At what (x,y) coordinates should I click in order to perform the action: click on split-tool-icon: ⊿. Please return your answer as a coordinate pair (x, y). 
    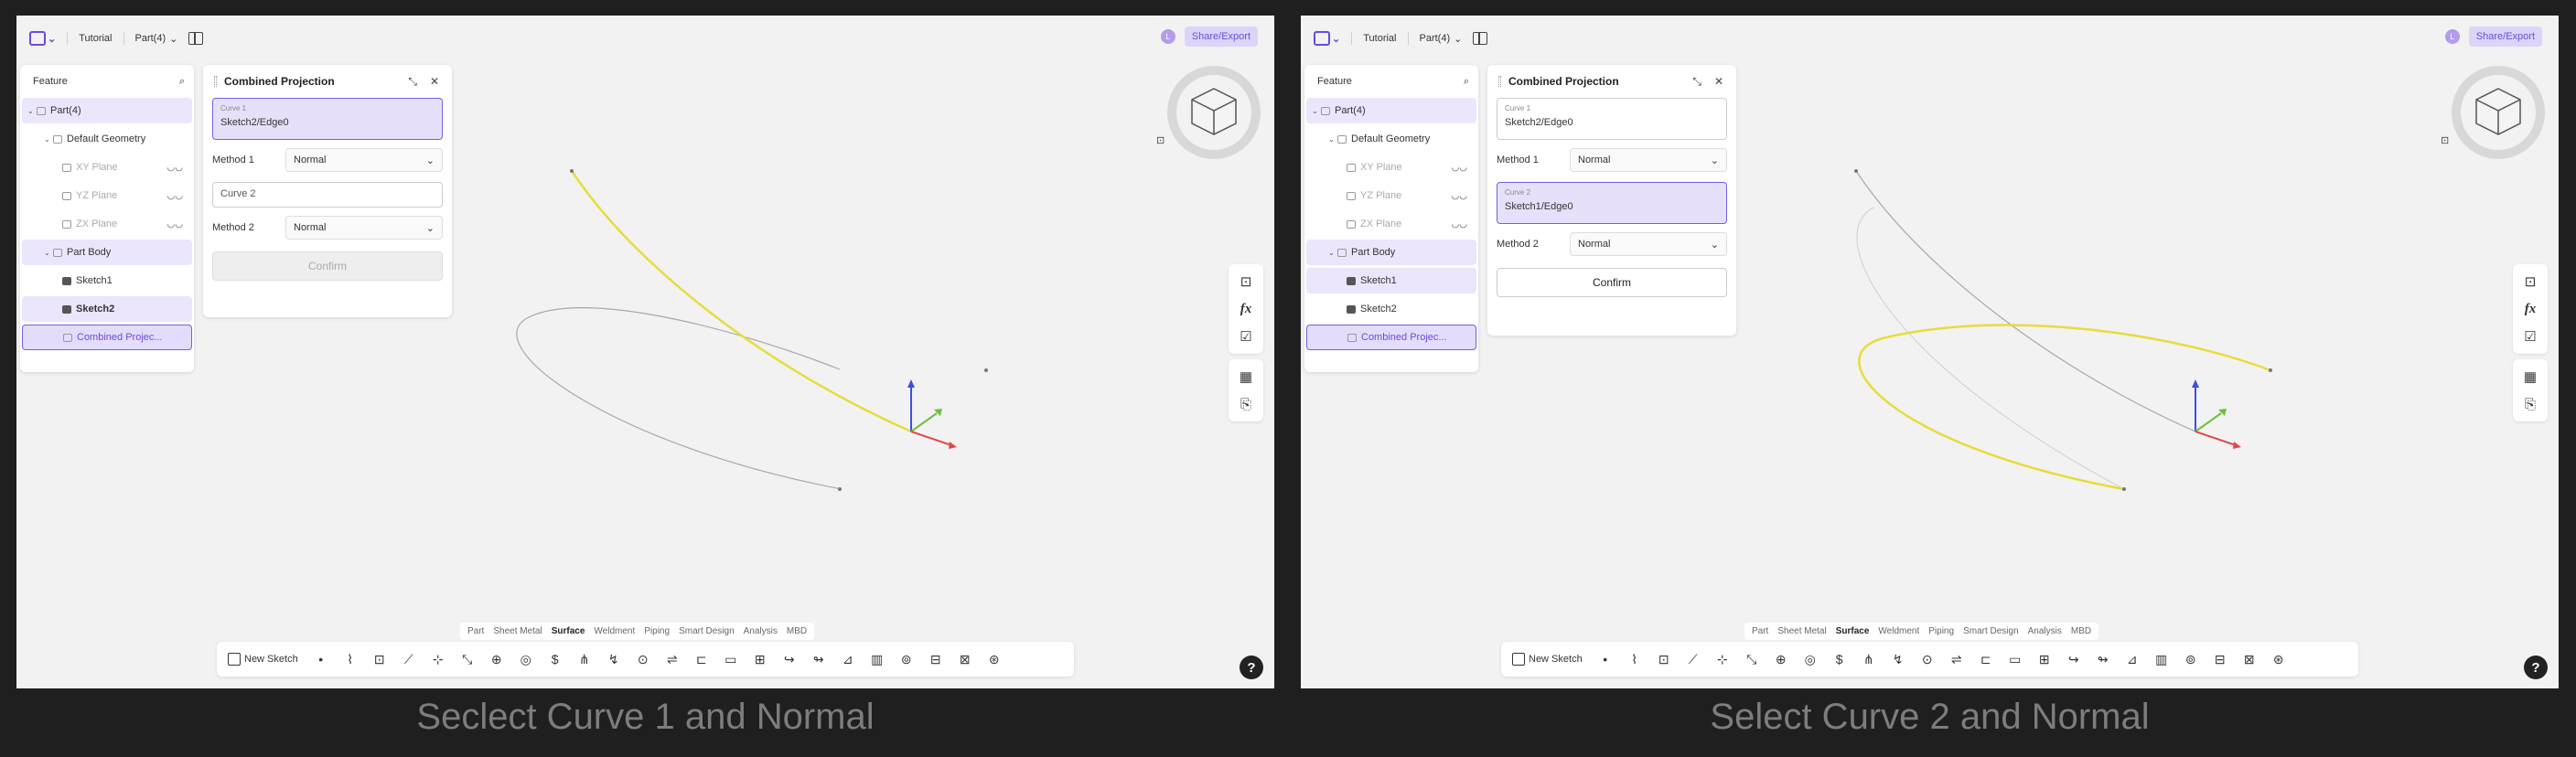
    Looking at the image, I should click on (2132, 659).